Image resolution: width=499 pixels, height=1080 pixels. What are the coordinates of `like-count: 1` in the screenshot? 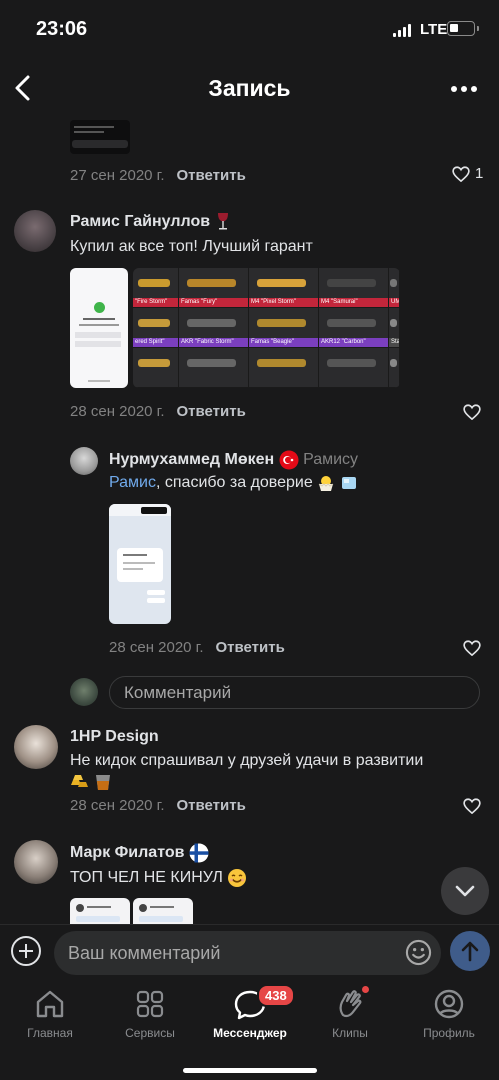 It's located at (479, 173).